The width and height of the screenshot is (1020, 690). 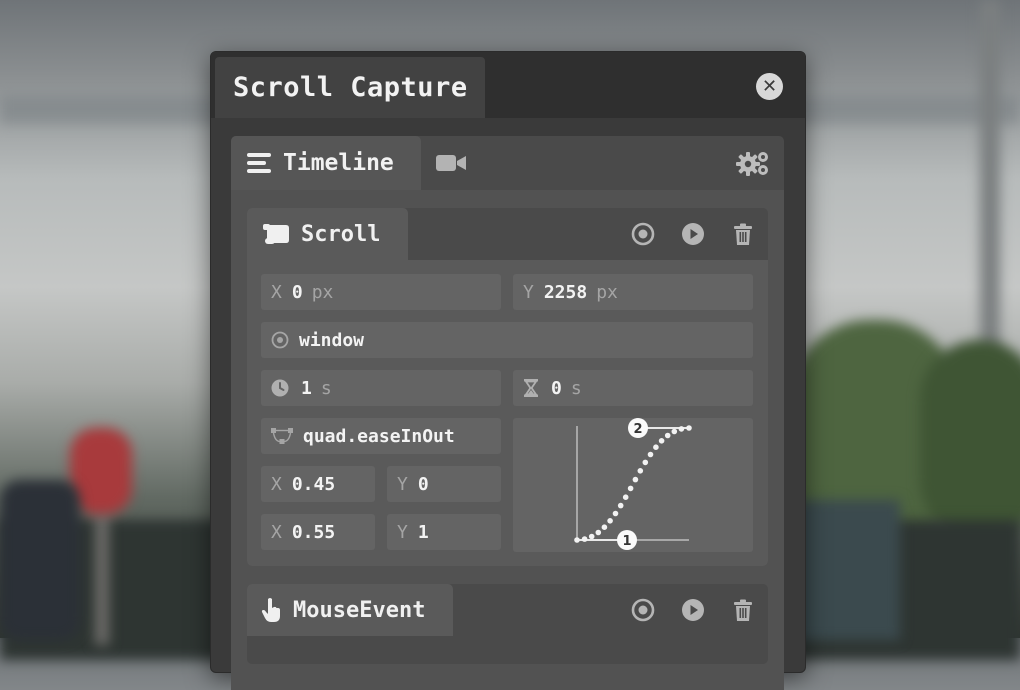 I want to click on card-title: Scroll, so click(x=341, y=234).